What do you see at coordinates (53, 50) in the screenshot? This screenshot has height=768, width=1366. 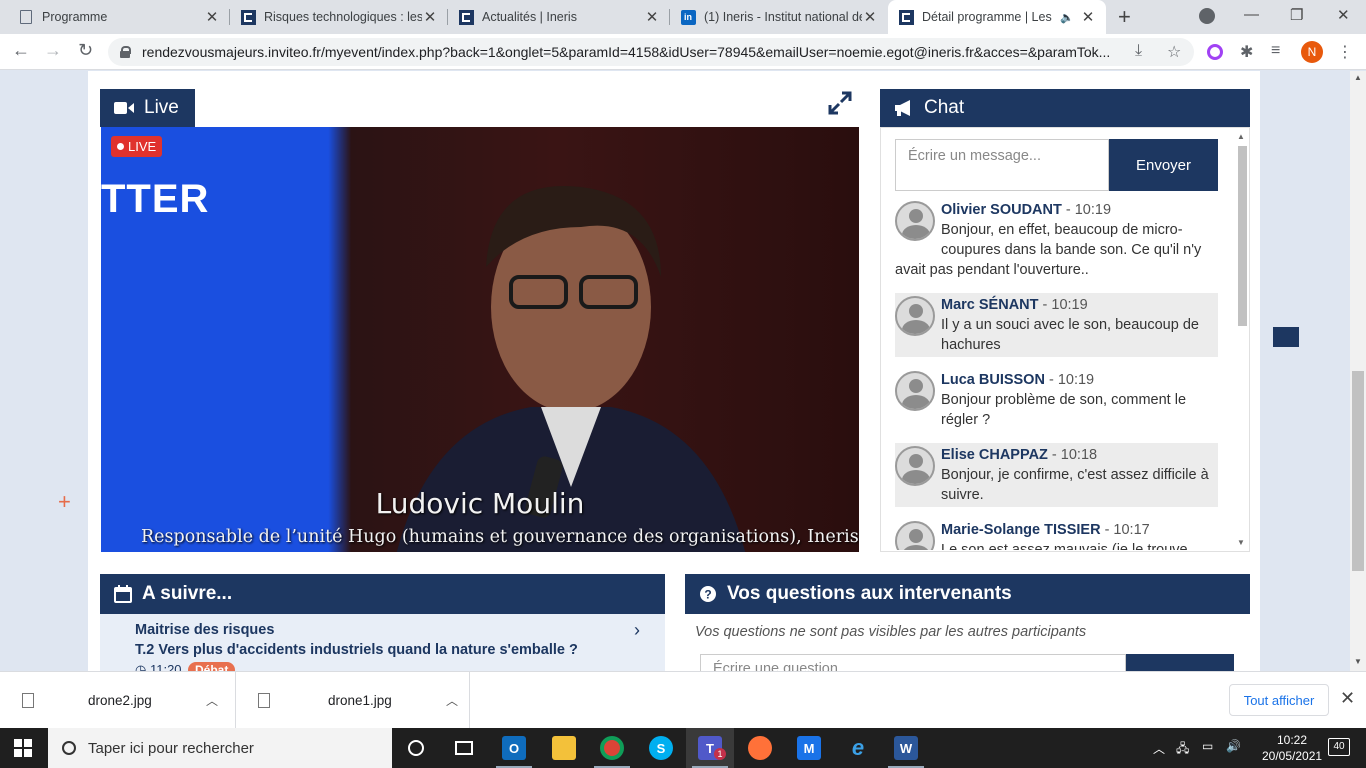 I see `forward-icon: →` at bounding box center [53, 50].